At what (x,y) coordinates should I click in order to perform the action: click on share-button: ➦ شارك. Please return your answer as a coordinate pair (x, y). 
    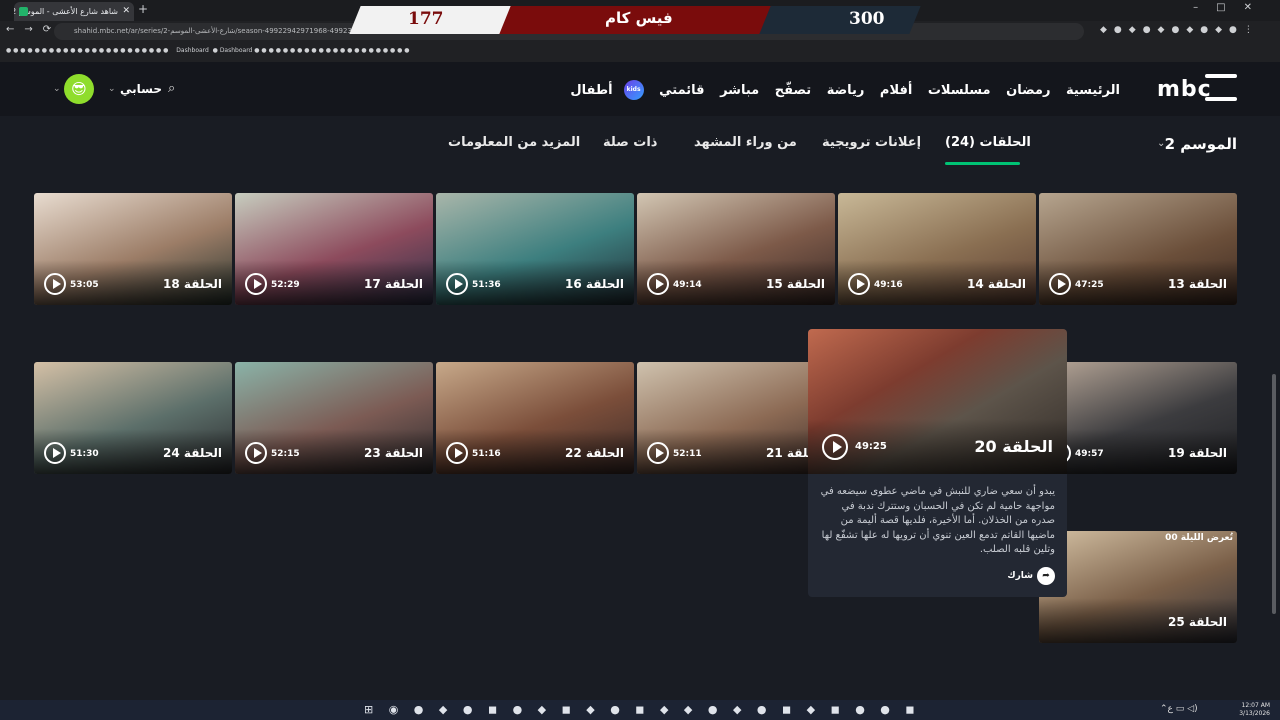
    Looking at the image, I should click on (1031, 576).